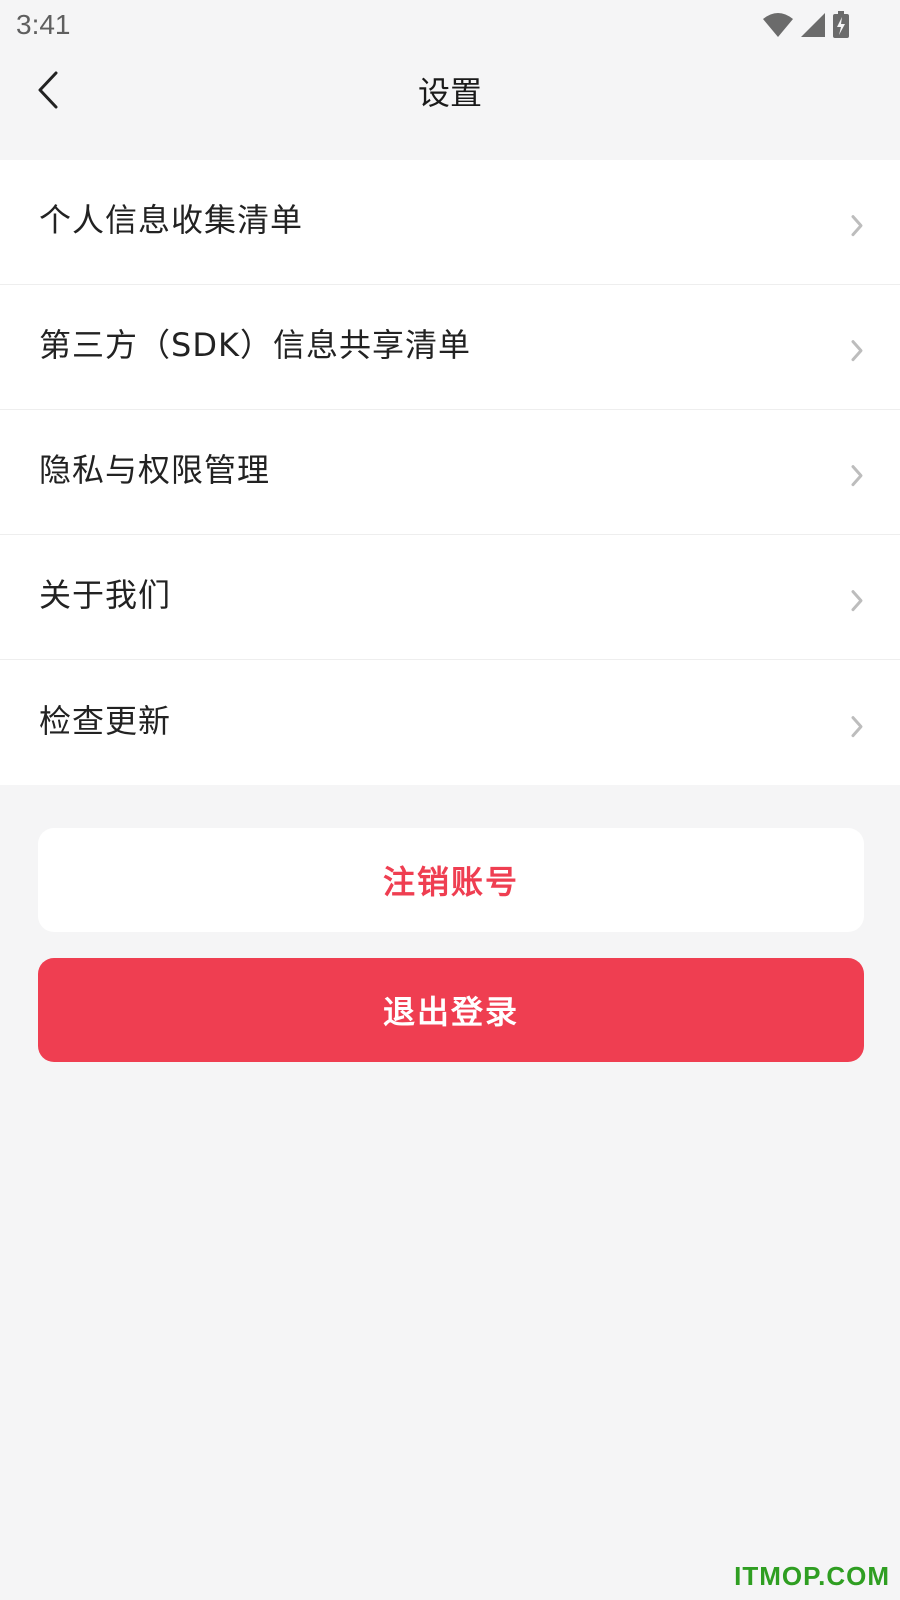 The height and width of the screenshot is (1600, 900). What do you see at coordinates (43, 24) in the screenshot?
I see `status-time: 3:41` at bounding box center [43, 24].